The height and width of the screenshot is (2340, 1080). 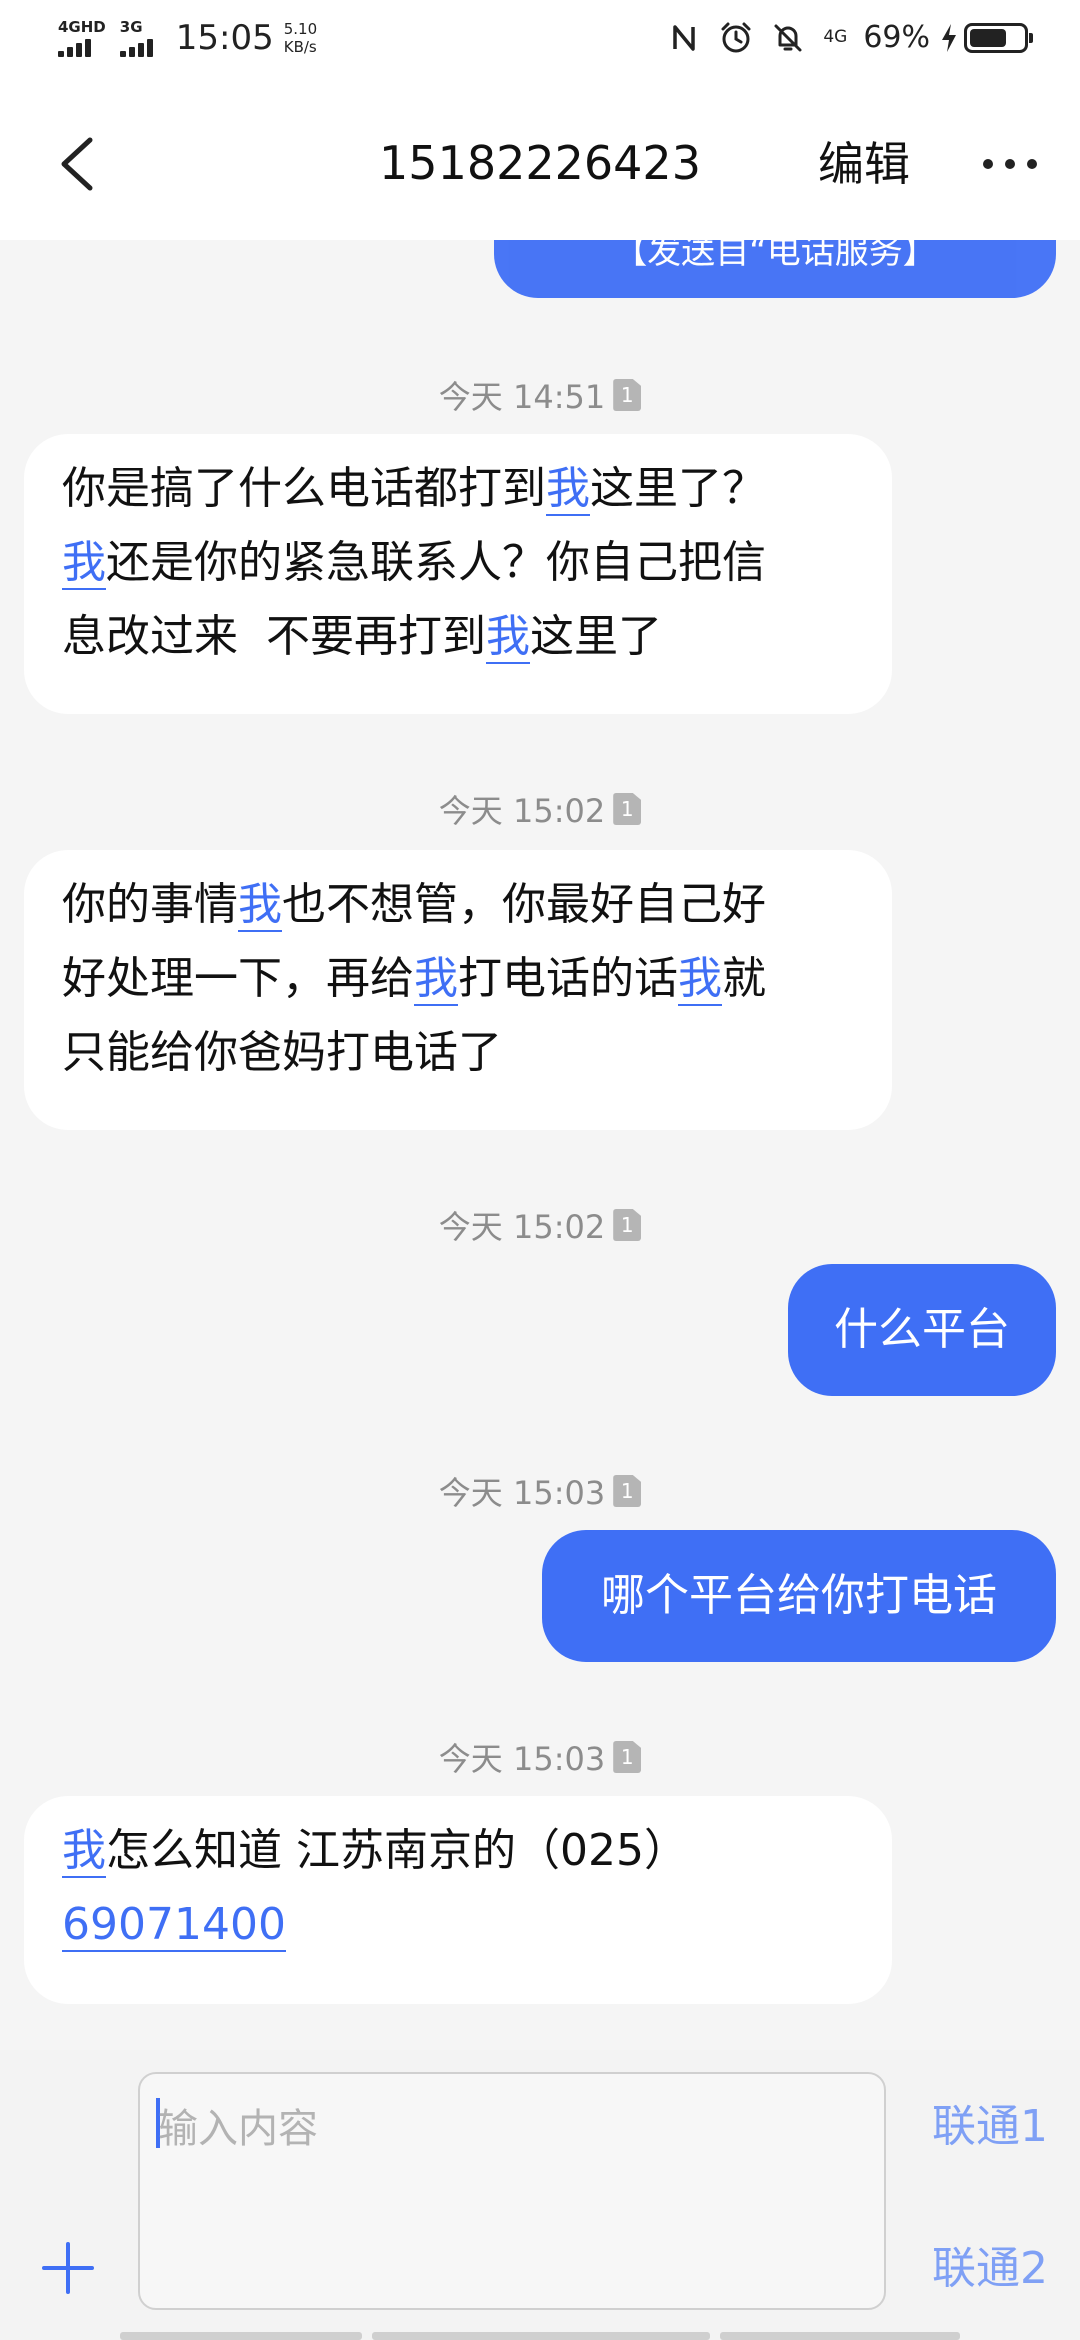 I want to click on message-line: 息改过来 不要再打到我这里了, so click(x=362, y=637).